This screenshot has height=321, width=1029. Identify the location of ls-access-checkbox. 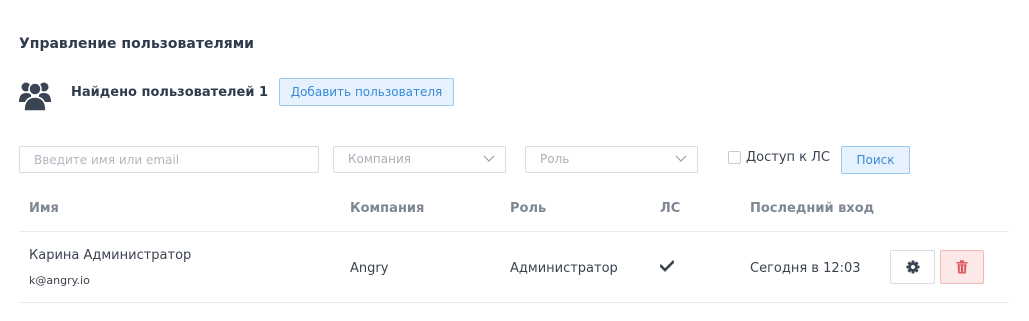
(734, 157).